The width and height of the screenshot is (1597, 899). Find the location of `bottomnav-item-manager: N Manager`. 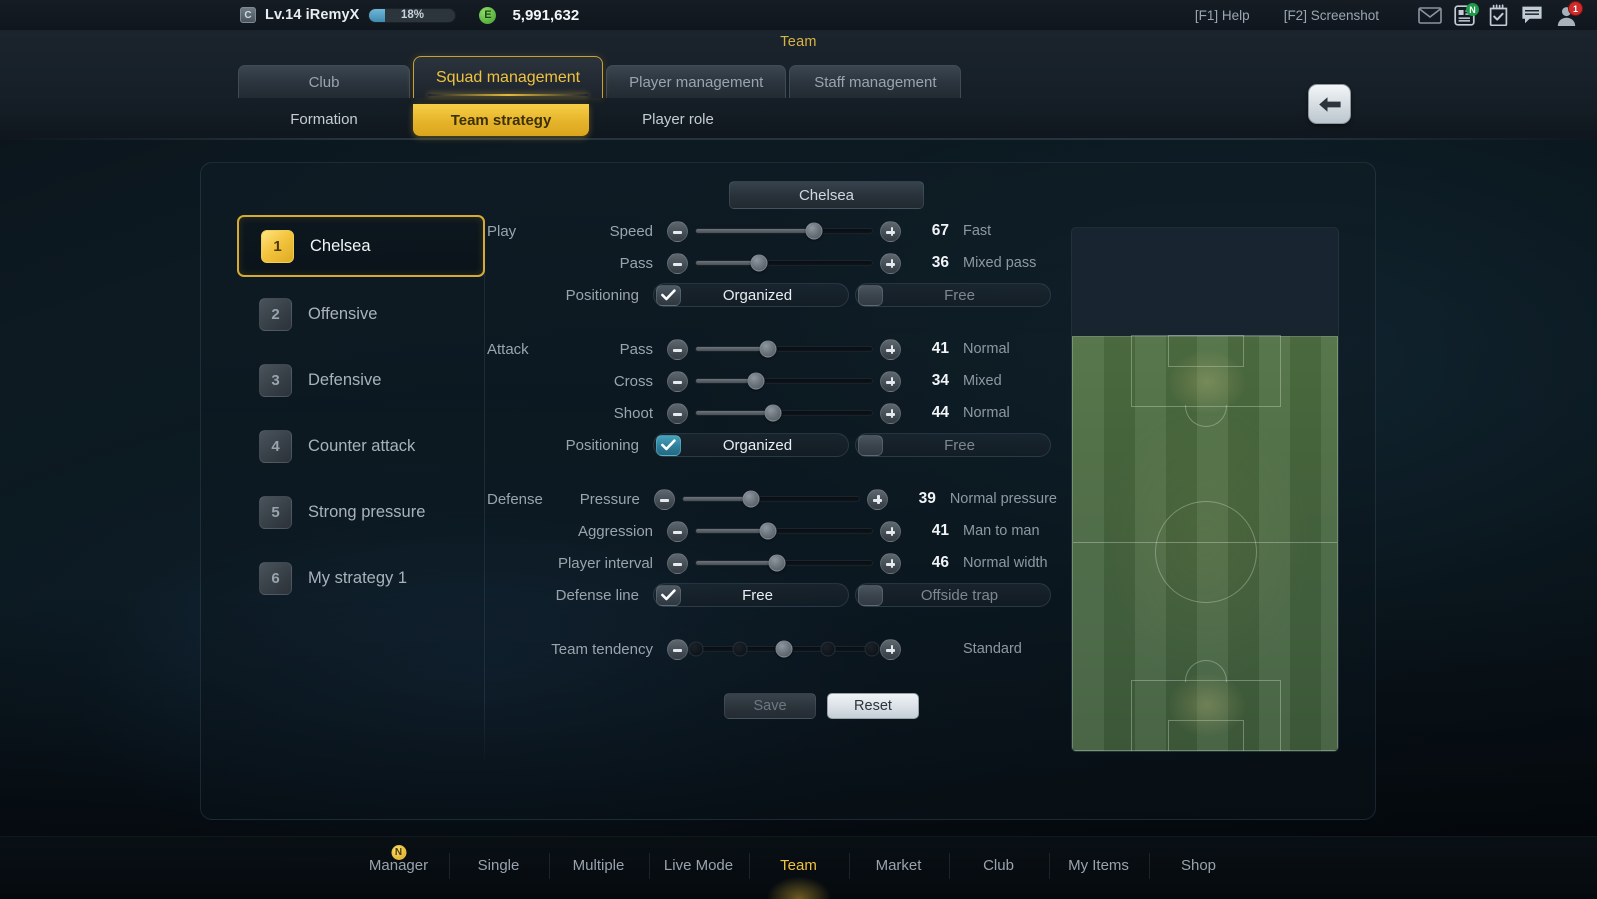

bottomnav-item-manager: N Manager is located at coordinates (399, 866).